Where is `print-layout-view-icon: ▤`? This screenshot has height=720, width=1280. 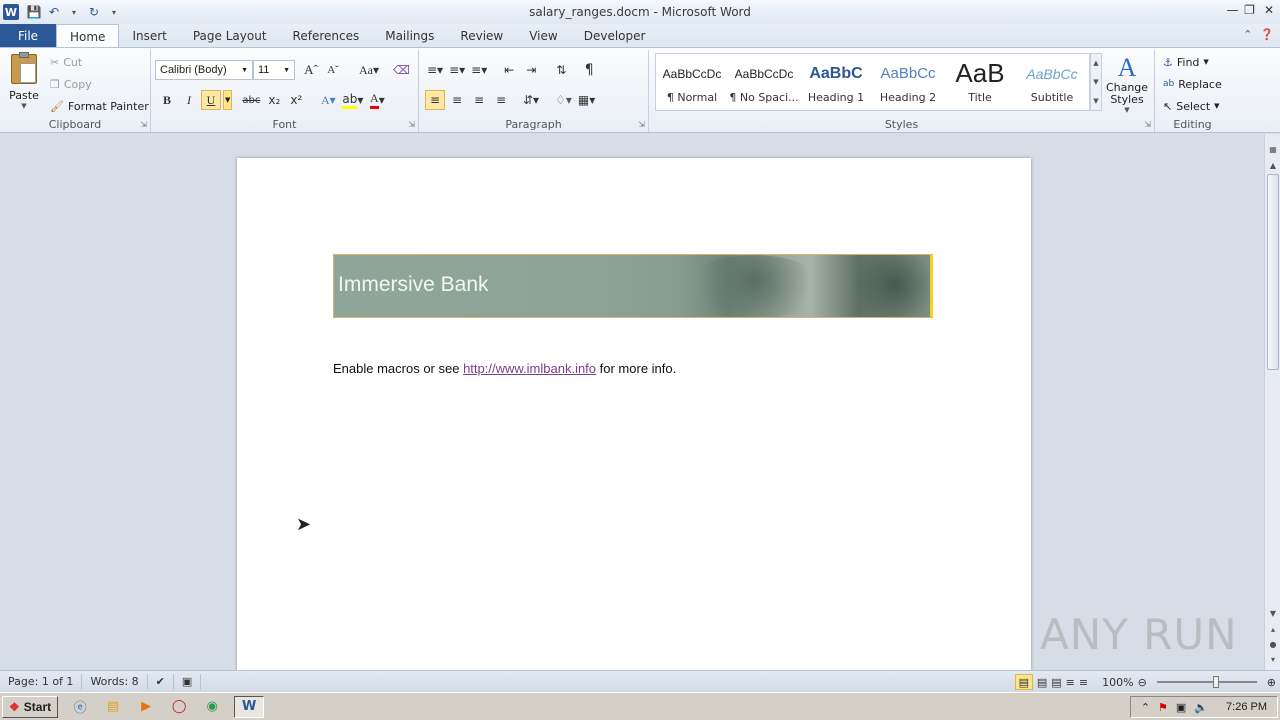 print-layout-view-icon: ▤ is located at coordinates (1023, 682).